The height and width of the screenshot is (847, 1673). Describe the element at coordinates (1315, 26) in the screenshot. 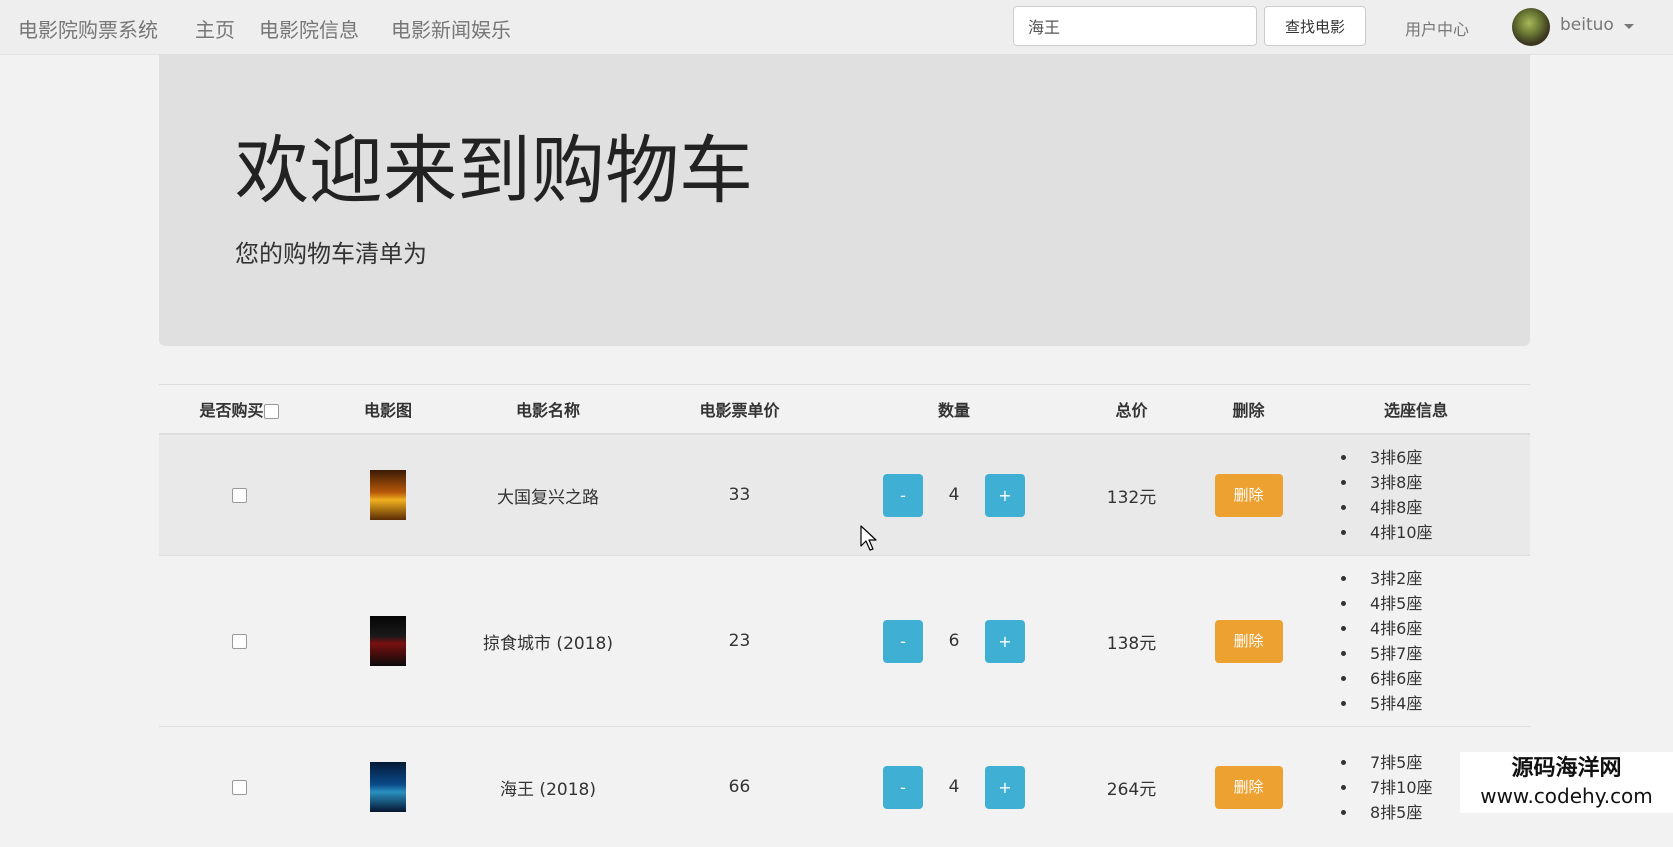

I see `search-button: 查找电影` at that location.